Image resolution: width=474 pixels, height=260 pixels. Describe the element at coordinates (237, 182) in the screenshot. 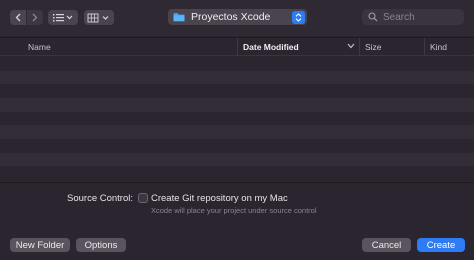

I see `divider` at that location.